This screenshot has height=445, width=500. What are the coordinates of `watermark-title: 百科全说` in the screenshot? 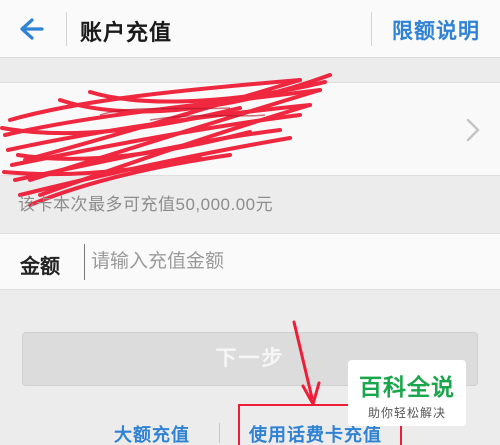 It's located at (407, 387).